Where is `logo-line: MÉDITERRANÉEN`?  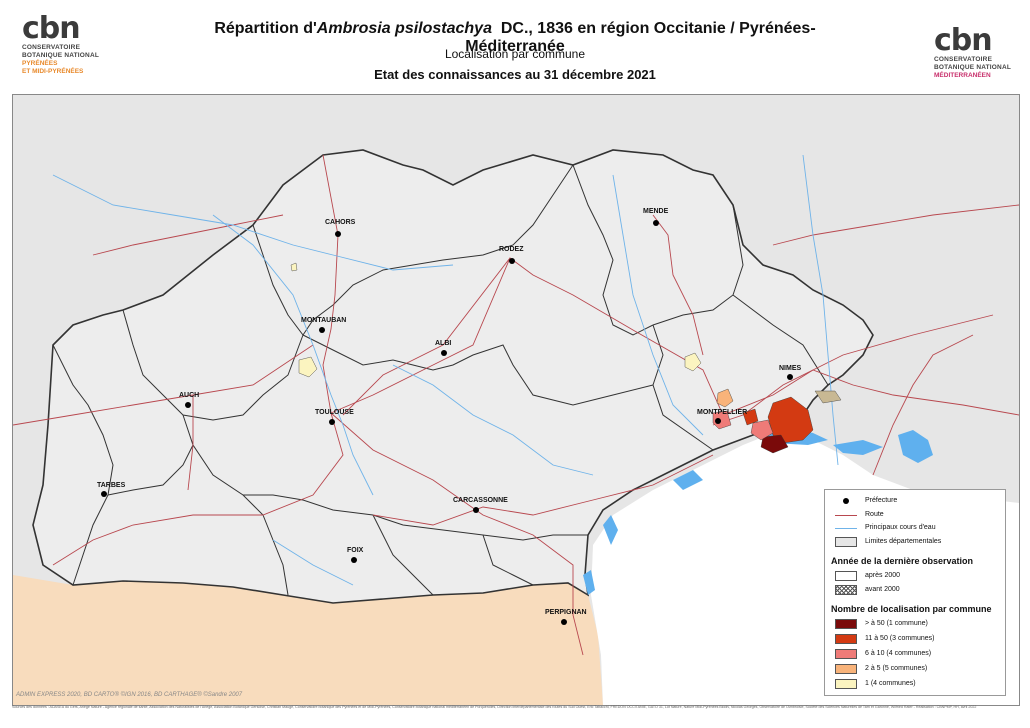
logo-line: MÉDITERRANÉEN is located at coordinates (962, 75).